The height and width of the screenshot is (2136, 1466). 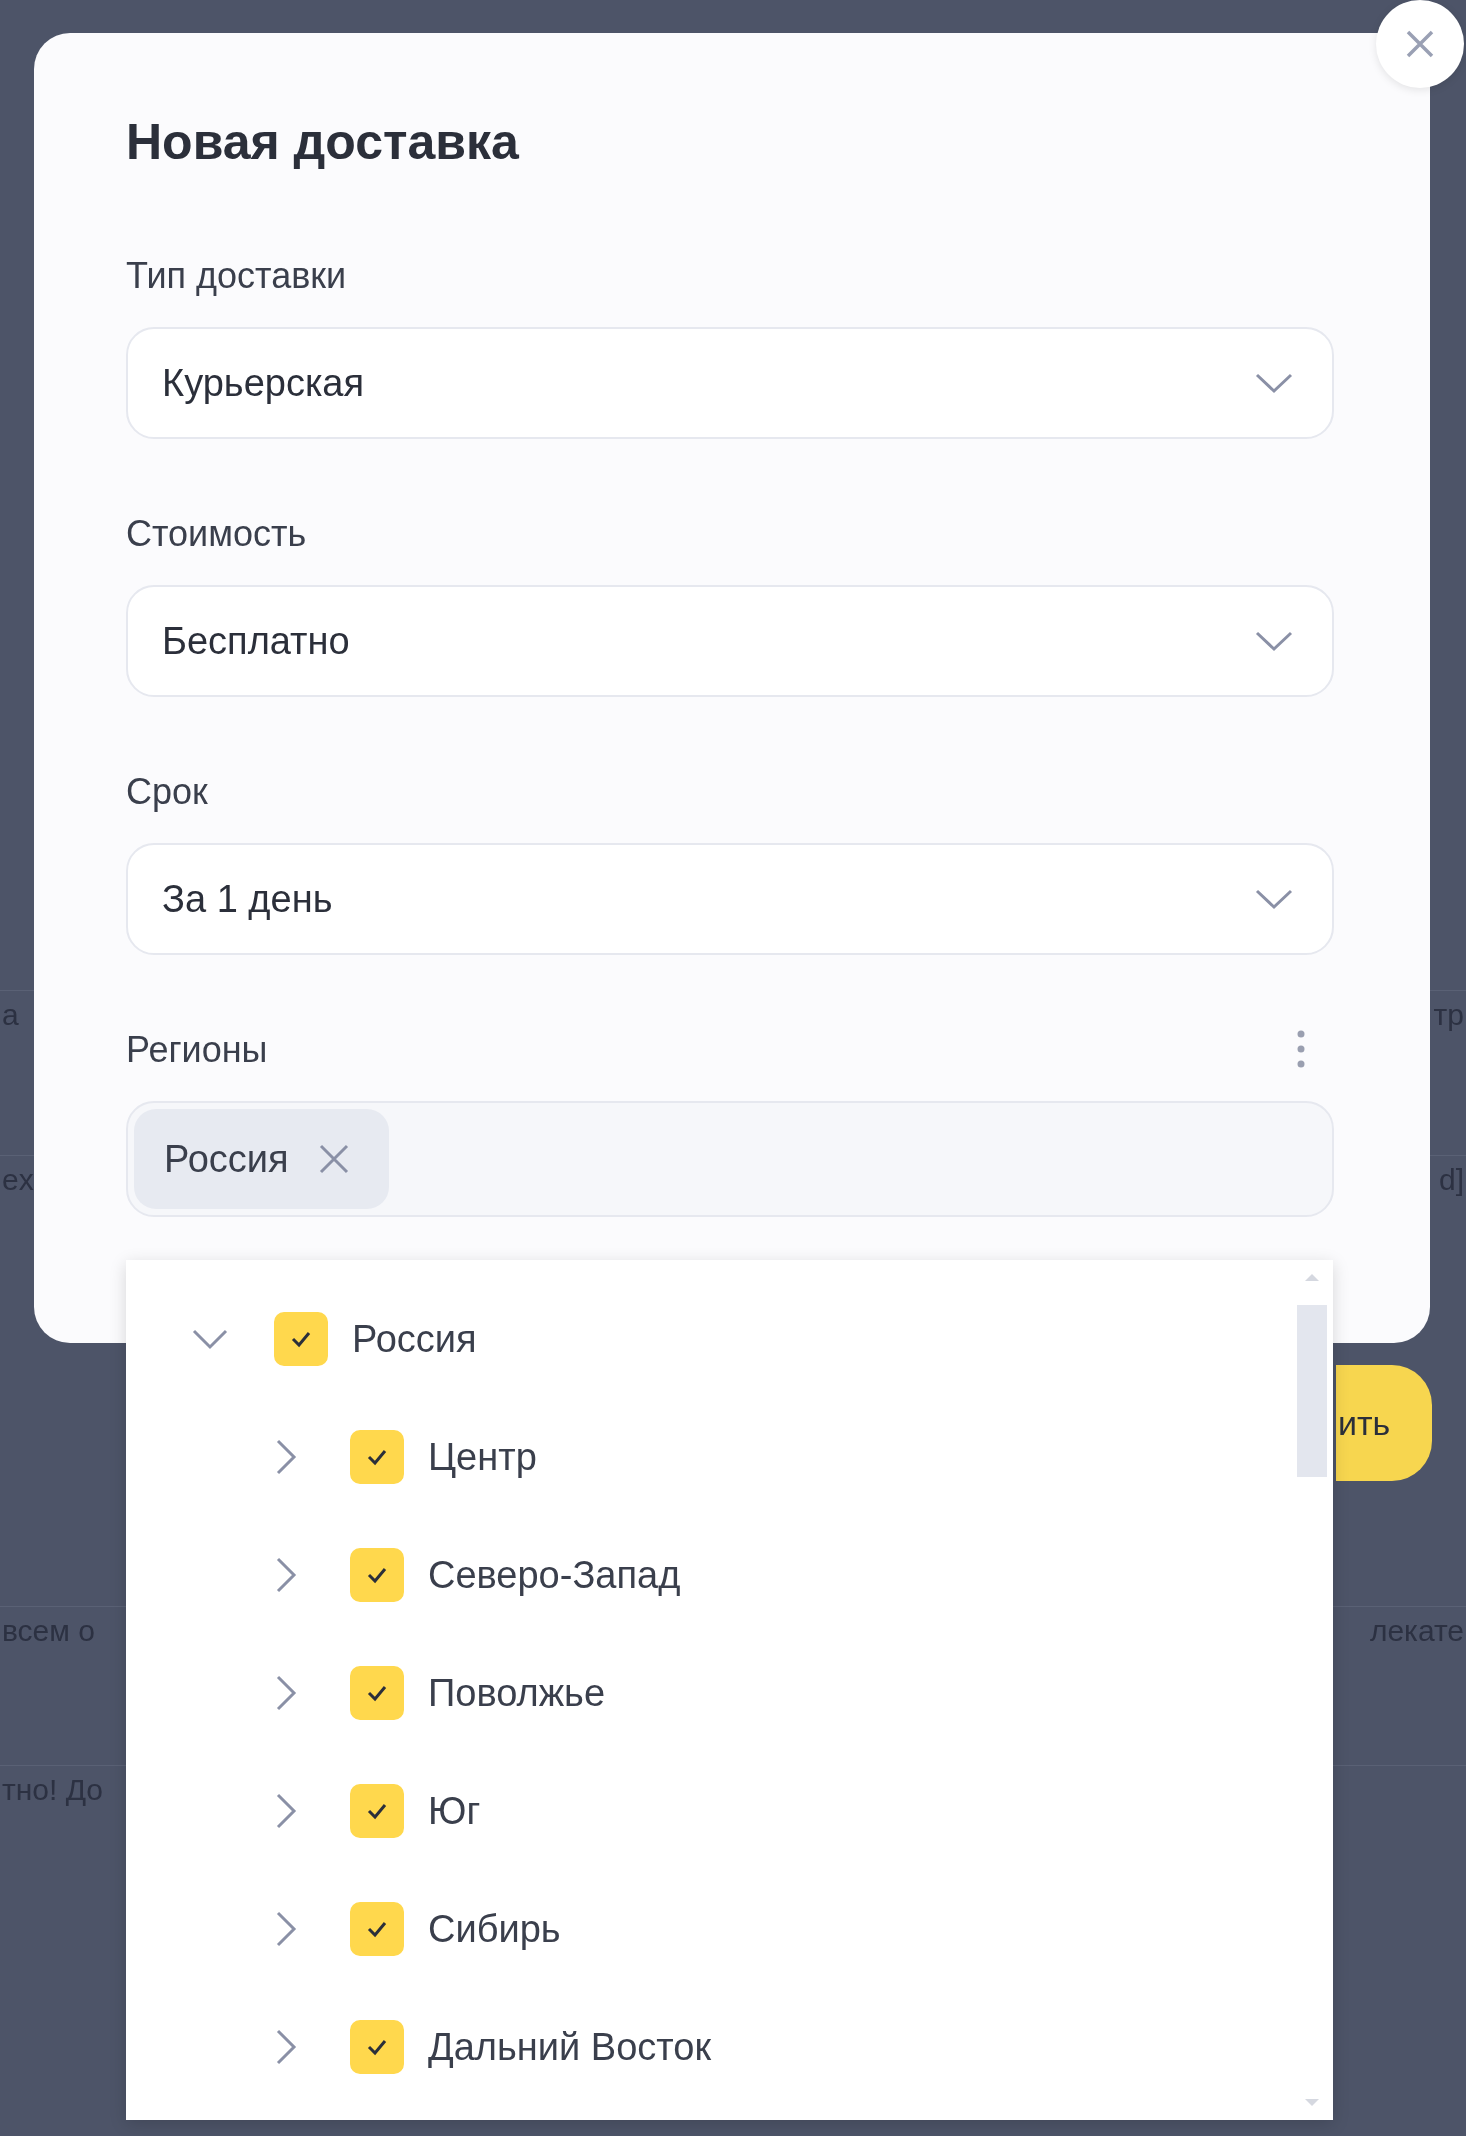 I want to click on tree-item-label: Россия, so click(x=414, y=1339).